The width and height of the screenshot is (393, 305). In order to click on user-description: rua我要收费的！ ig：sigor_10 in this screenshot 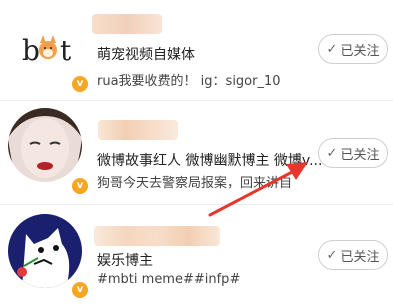, I will do `click(189, 81)`.